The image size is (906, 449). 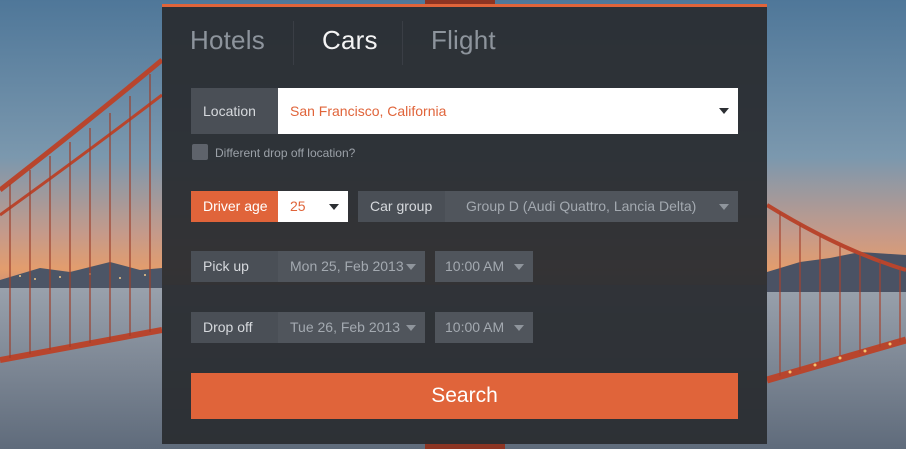 I want to click on different-dropoff-checkbox, so click(x=200, y=152).